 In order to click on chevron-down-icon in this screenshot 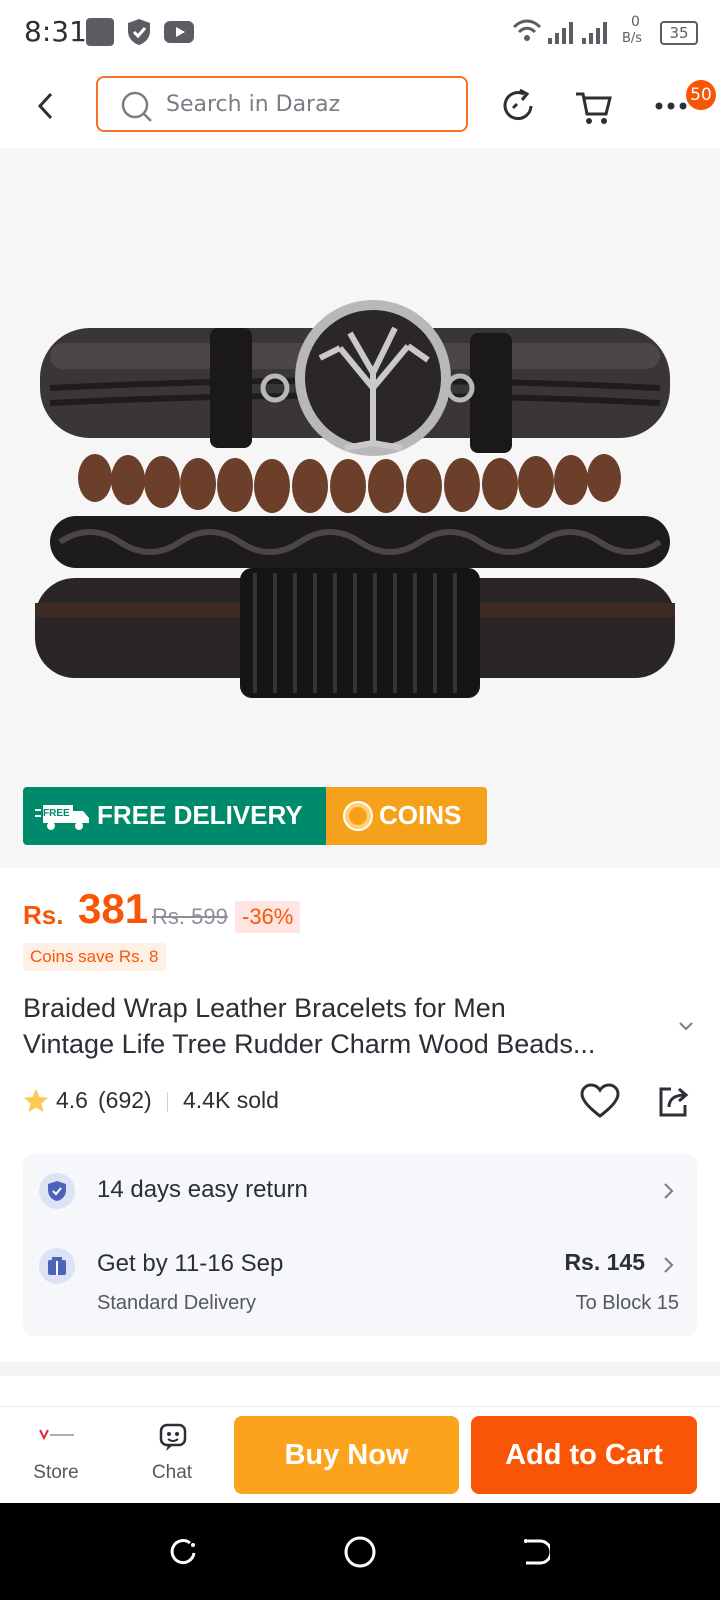, I will do `click(686, 1026)`.